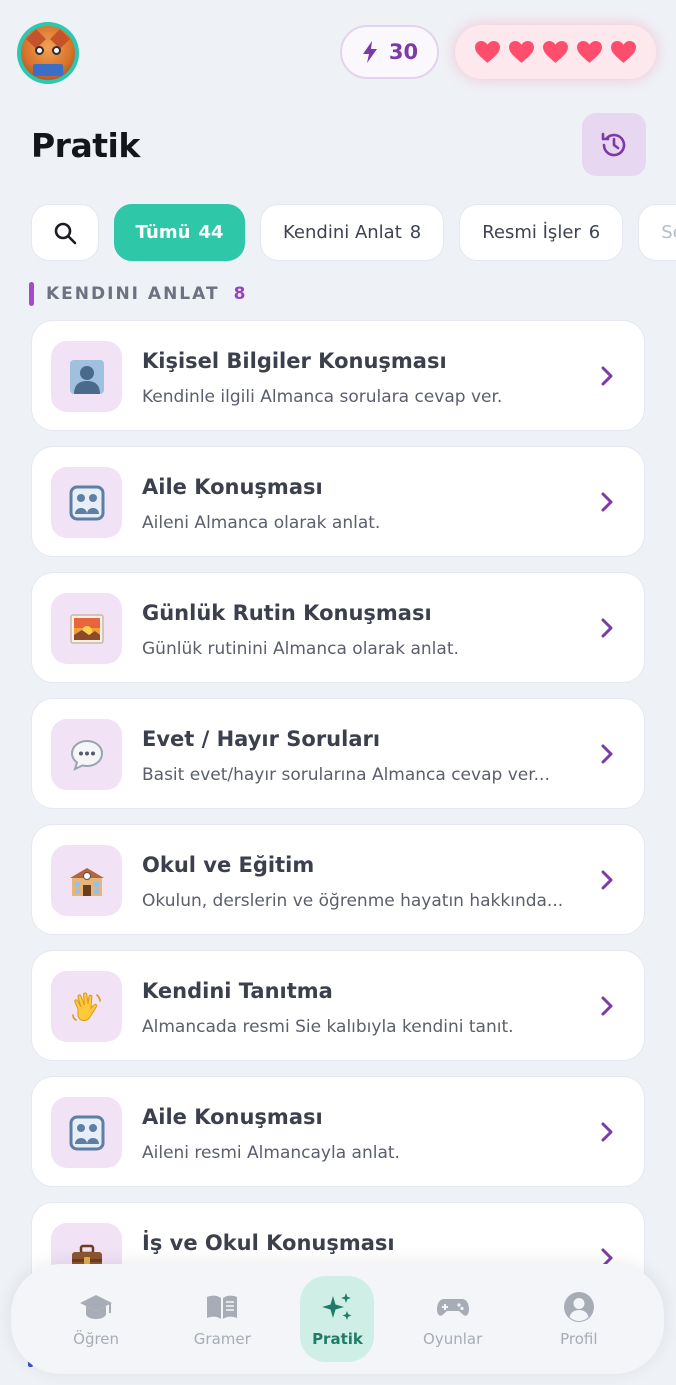  What do you see at coordinates (85, 145) in the screenshot?
I see `page-title: Pratik` at bounding box center [85, 145].